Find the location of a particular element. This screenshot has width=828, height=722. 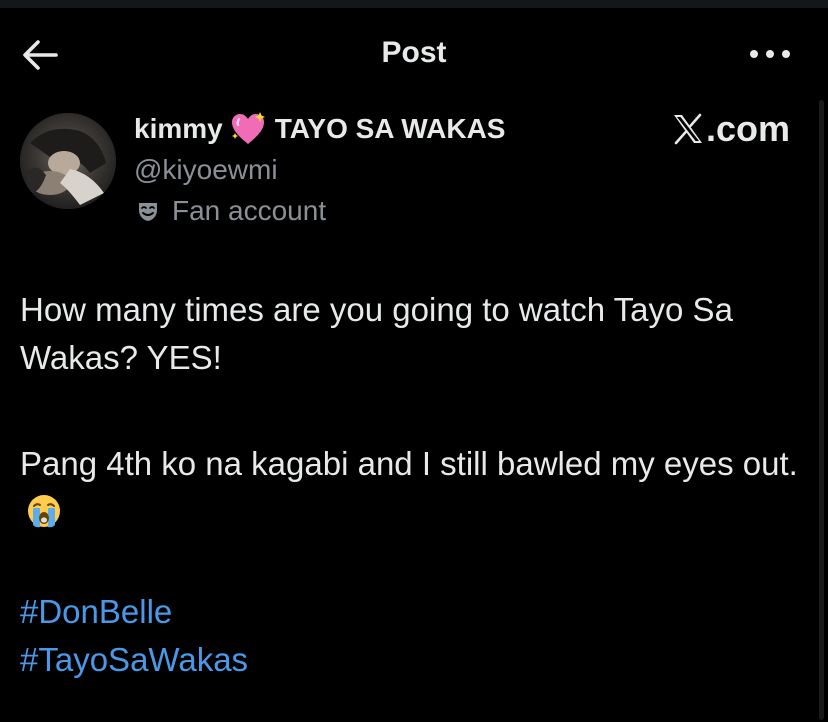

hashtag-list: #DonBelle #TayoSaWakas is located at coordinates (410, 636).